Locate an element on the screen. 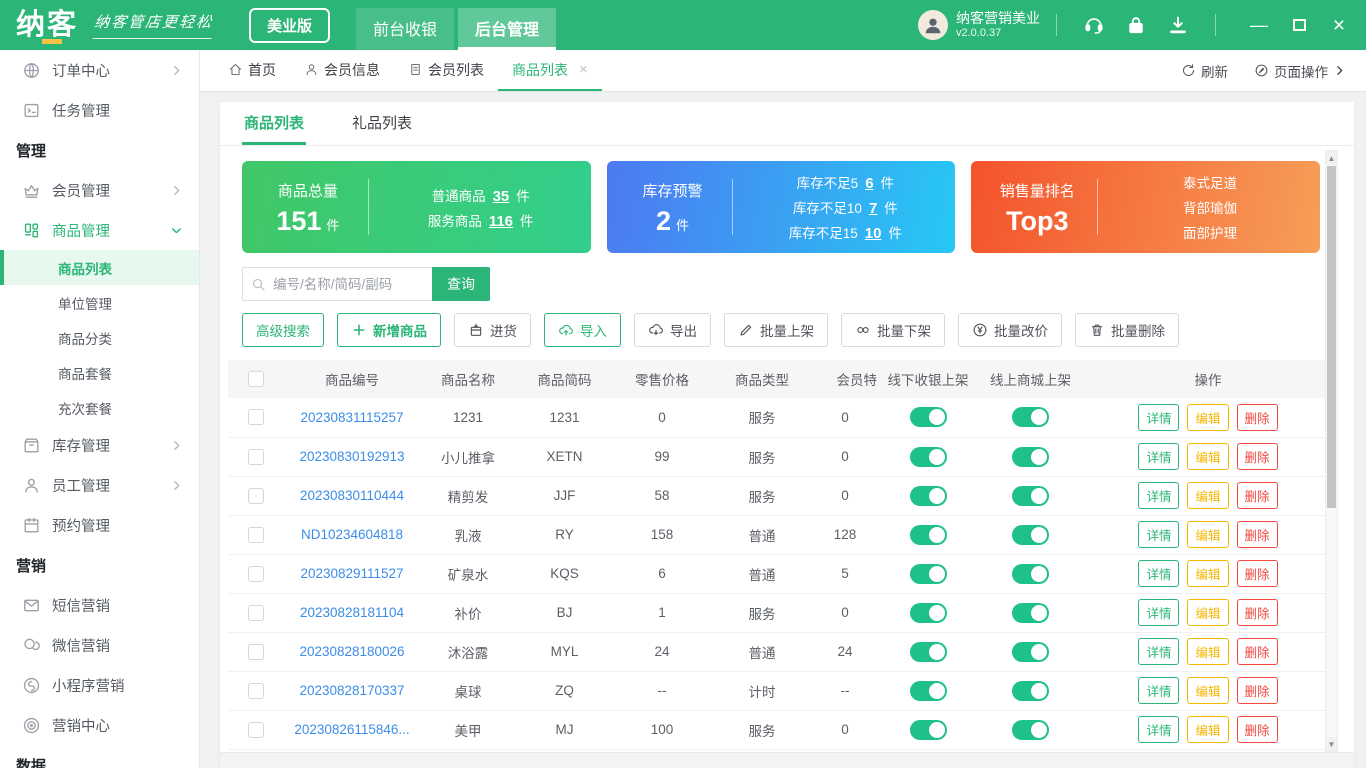 This screenshot has height=768, width=1366. minimize-button: — is located at coordinates (1259, 25).